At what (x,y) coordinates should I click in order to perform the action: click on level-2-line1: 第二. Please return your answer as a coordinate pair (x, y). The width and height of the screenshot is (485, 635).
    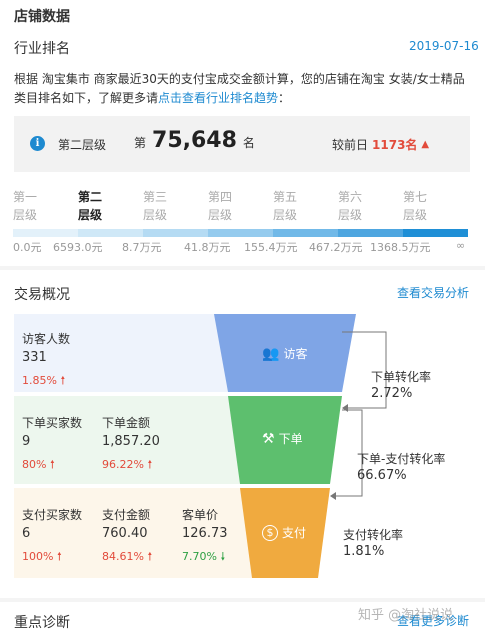
    Looking at the image, I should click on (90, 197).